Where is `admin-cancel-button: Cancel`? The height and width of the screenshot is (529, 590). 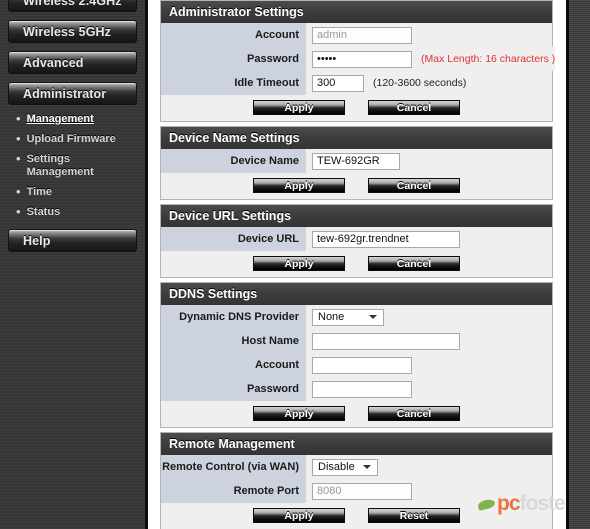
admin-cancel-button: Cancel is located at coordinates (414, 107).